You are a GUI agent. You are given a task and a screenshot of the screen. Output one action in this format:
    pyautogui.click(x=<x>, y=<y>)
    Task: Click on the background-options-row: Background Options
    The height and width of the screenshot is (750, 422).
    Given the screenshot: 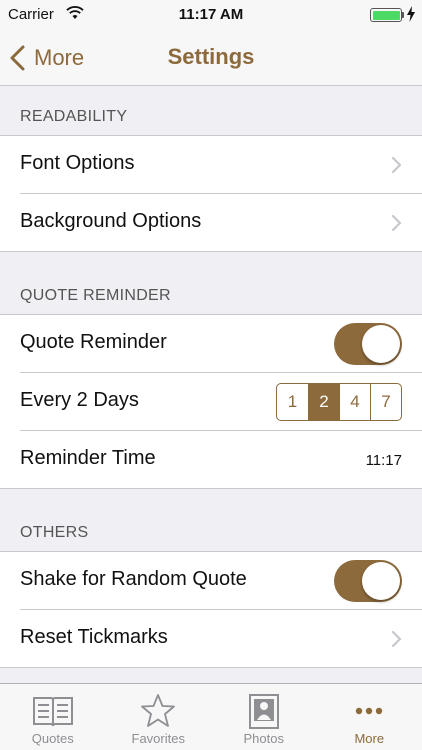 What is the action you would take?
    pyautogui.click(x=211, y=223)
    